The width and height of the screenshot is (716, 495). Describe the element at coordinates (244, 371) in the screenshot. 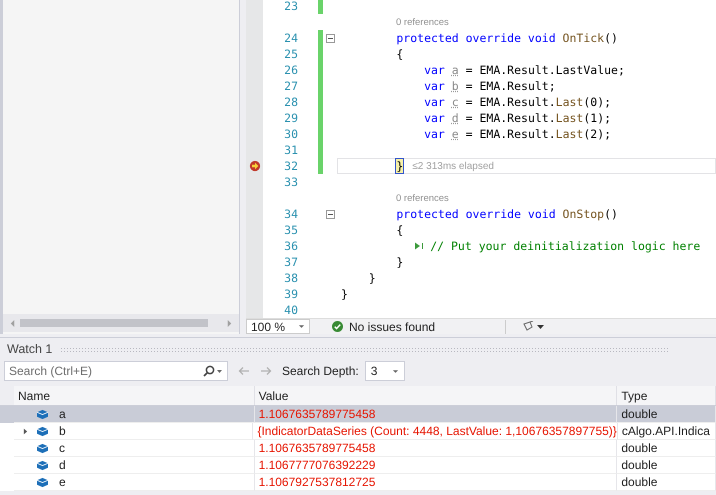

I see `back-arrow-icon` at that location.